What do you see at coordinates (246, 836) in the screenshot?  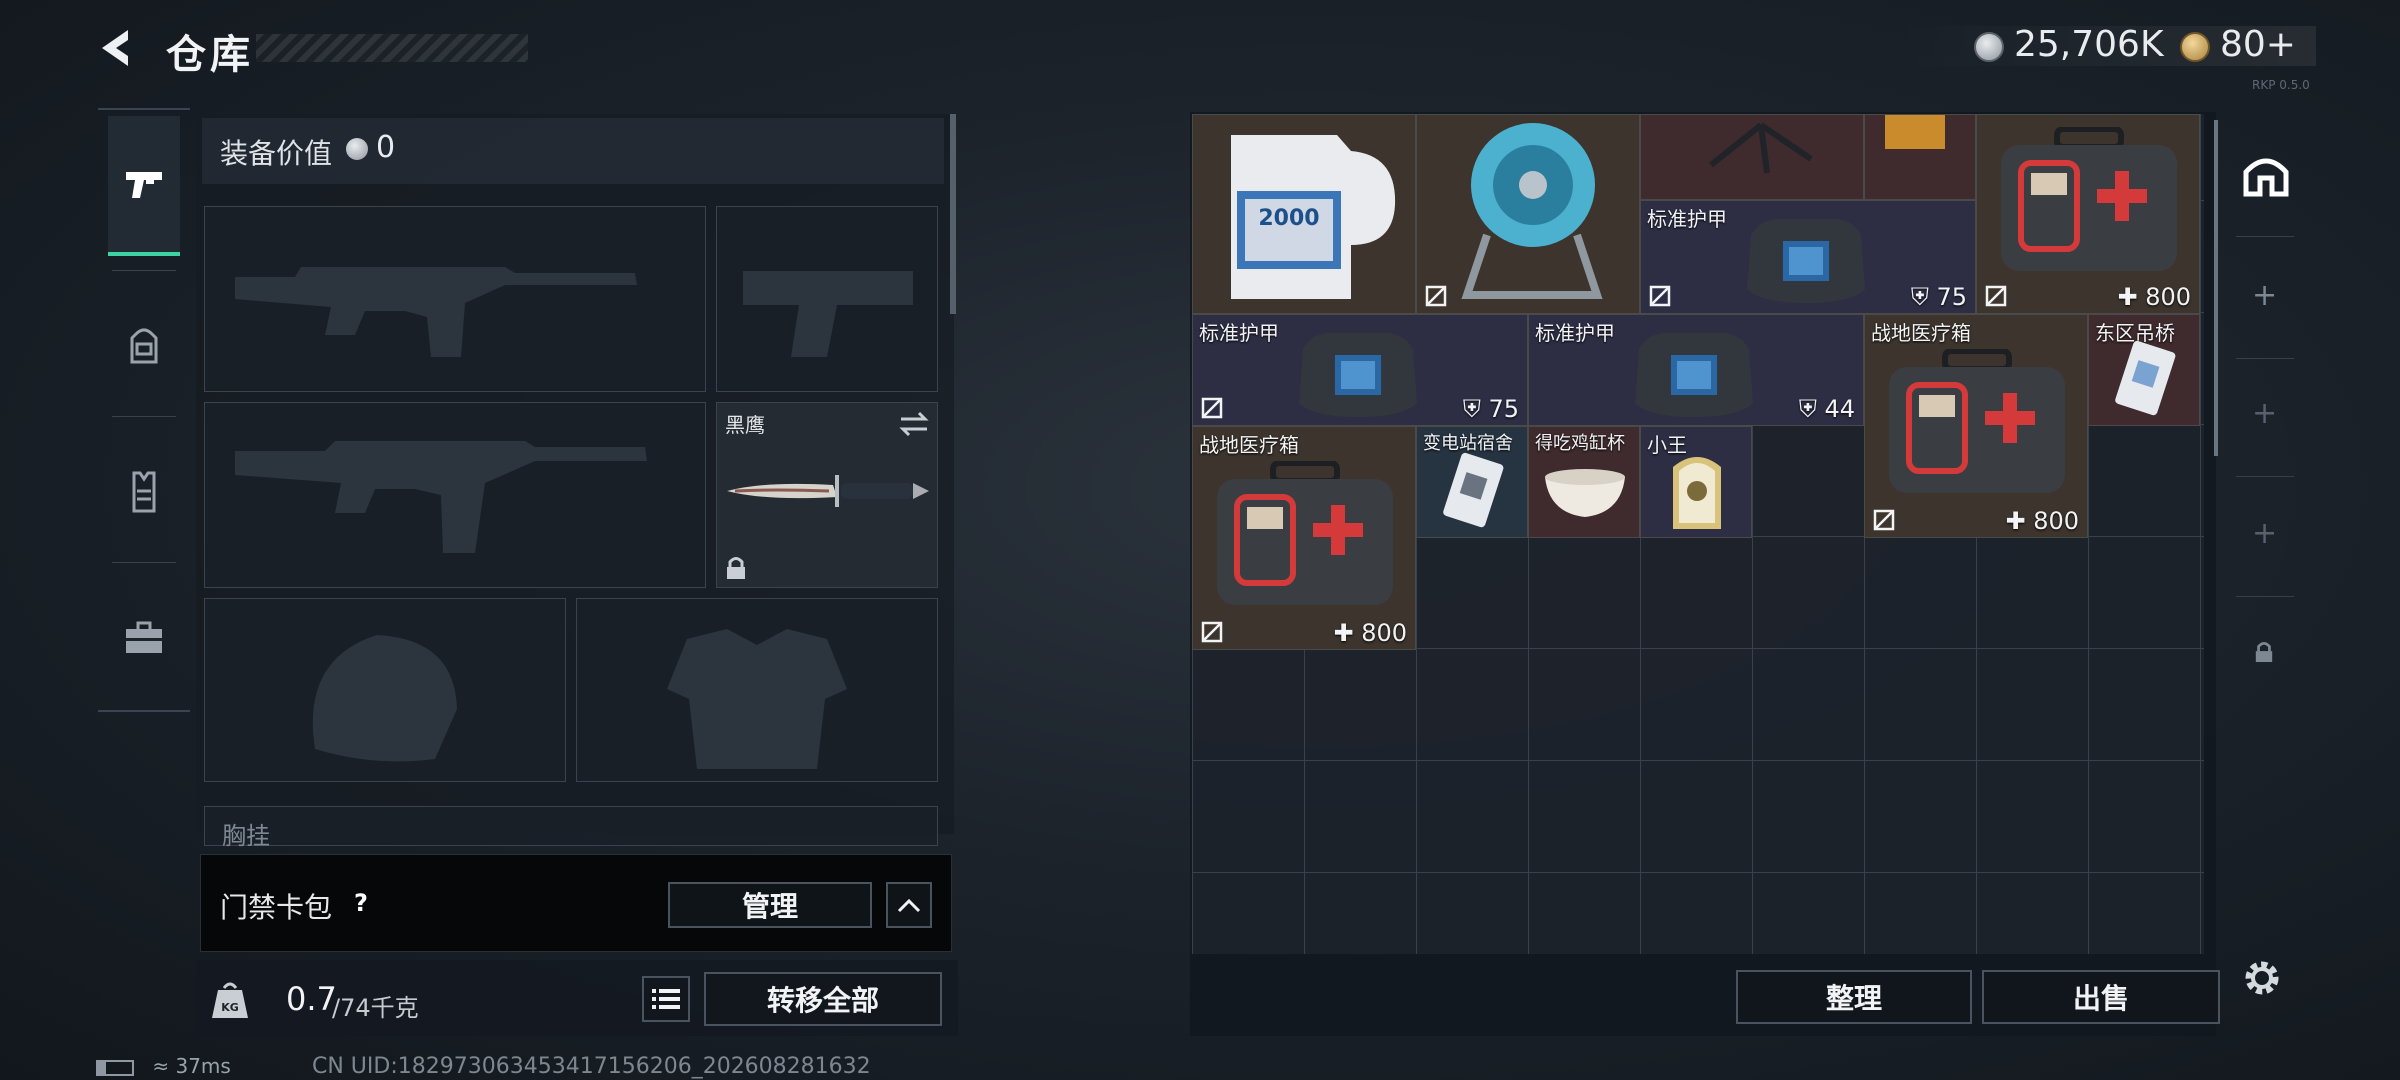 I see `chest-rig-label: 胸挂` at bounding box center [246, 836].